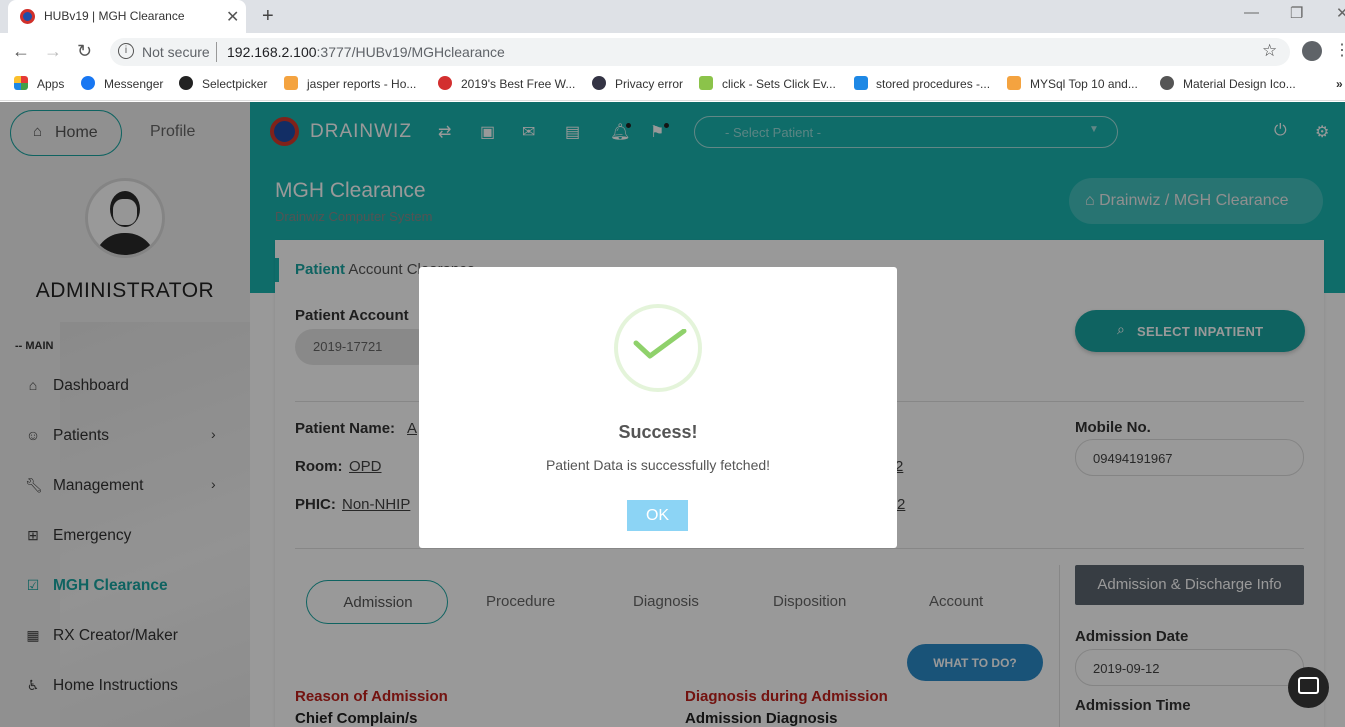  Describe the element at coordinates (861, 83) in the screenshot. I see `database-icon` at that location.